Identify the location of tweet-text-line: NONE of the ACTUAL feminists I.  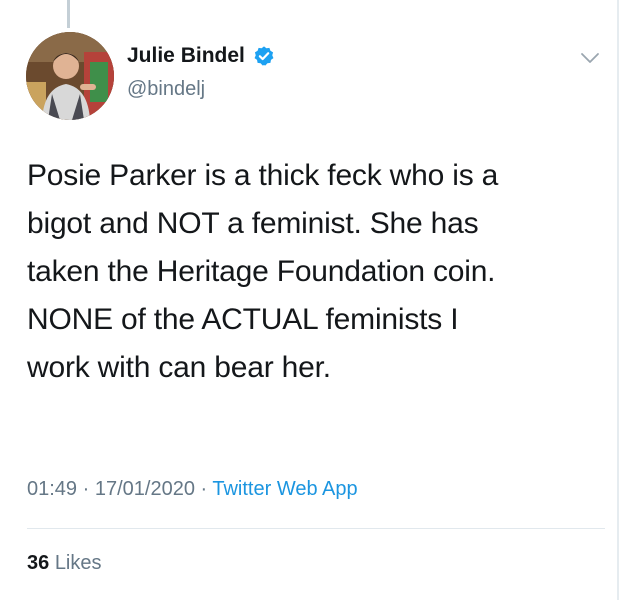
(243, 319).